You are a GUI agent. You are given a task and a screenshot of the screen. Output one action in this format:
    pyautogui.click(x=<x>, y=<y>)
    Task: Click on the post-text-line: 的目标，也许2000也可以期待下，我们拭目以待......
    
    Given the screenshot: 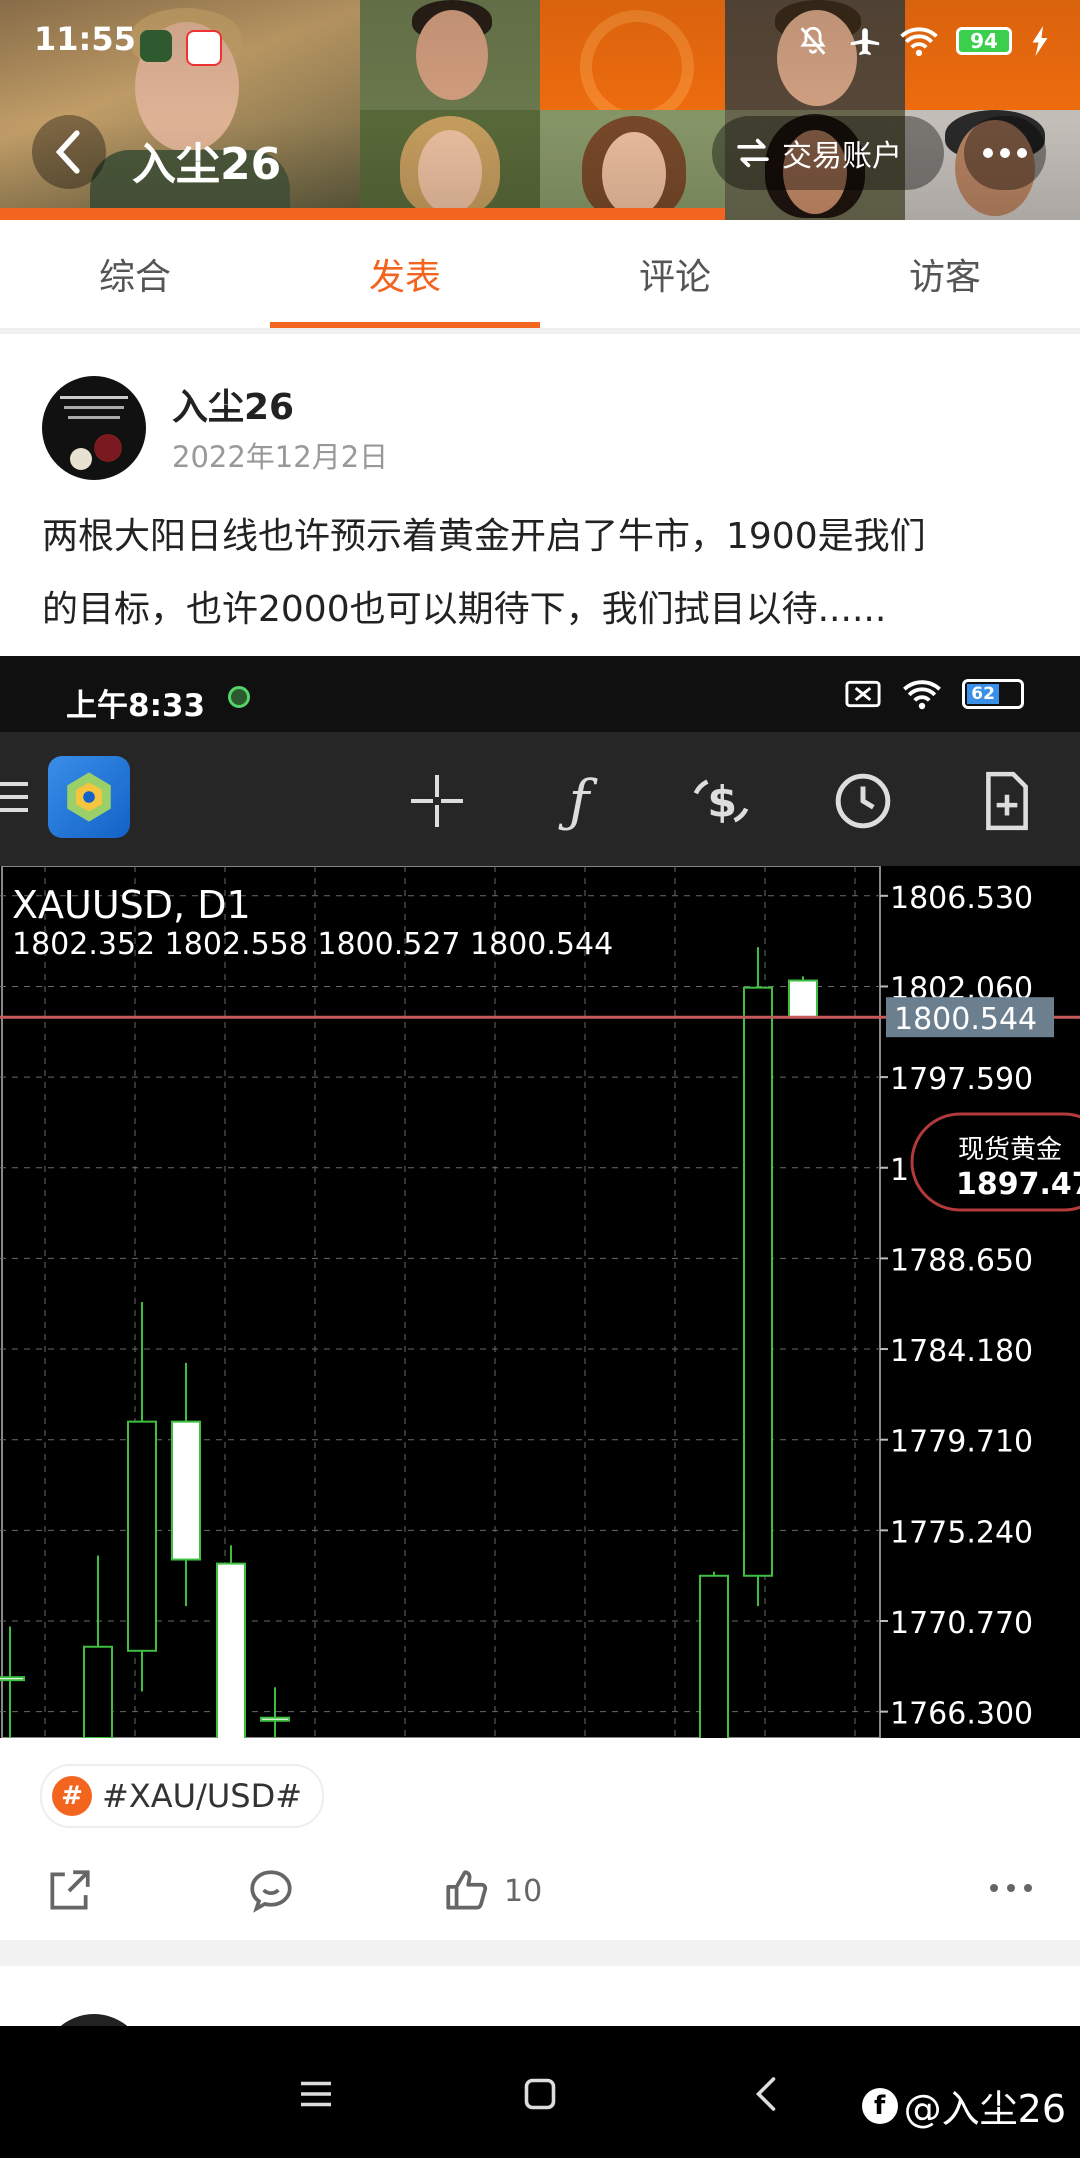 What is the action you would take?
    pyautogui.click(x=464, y=609)
    